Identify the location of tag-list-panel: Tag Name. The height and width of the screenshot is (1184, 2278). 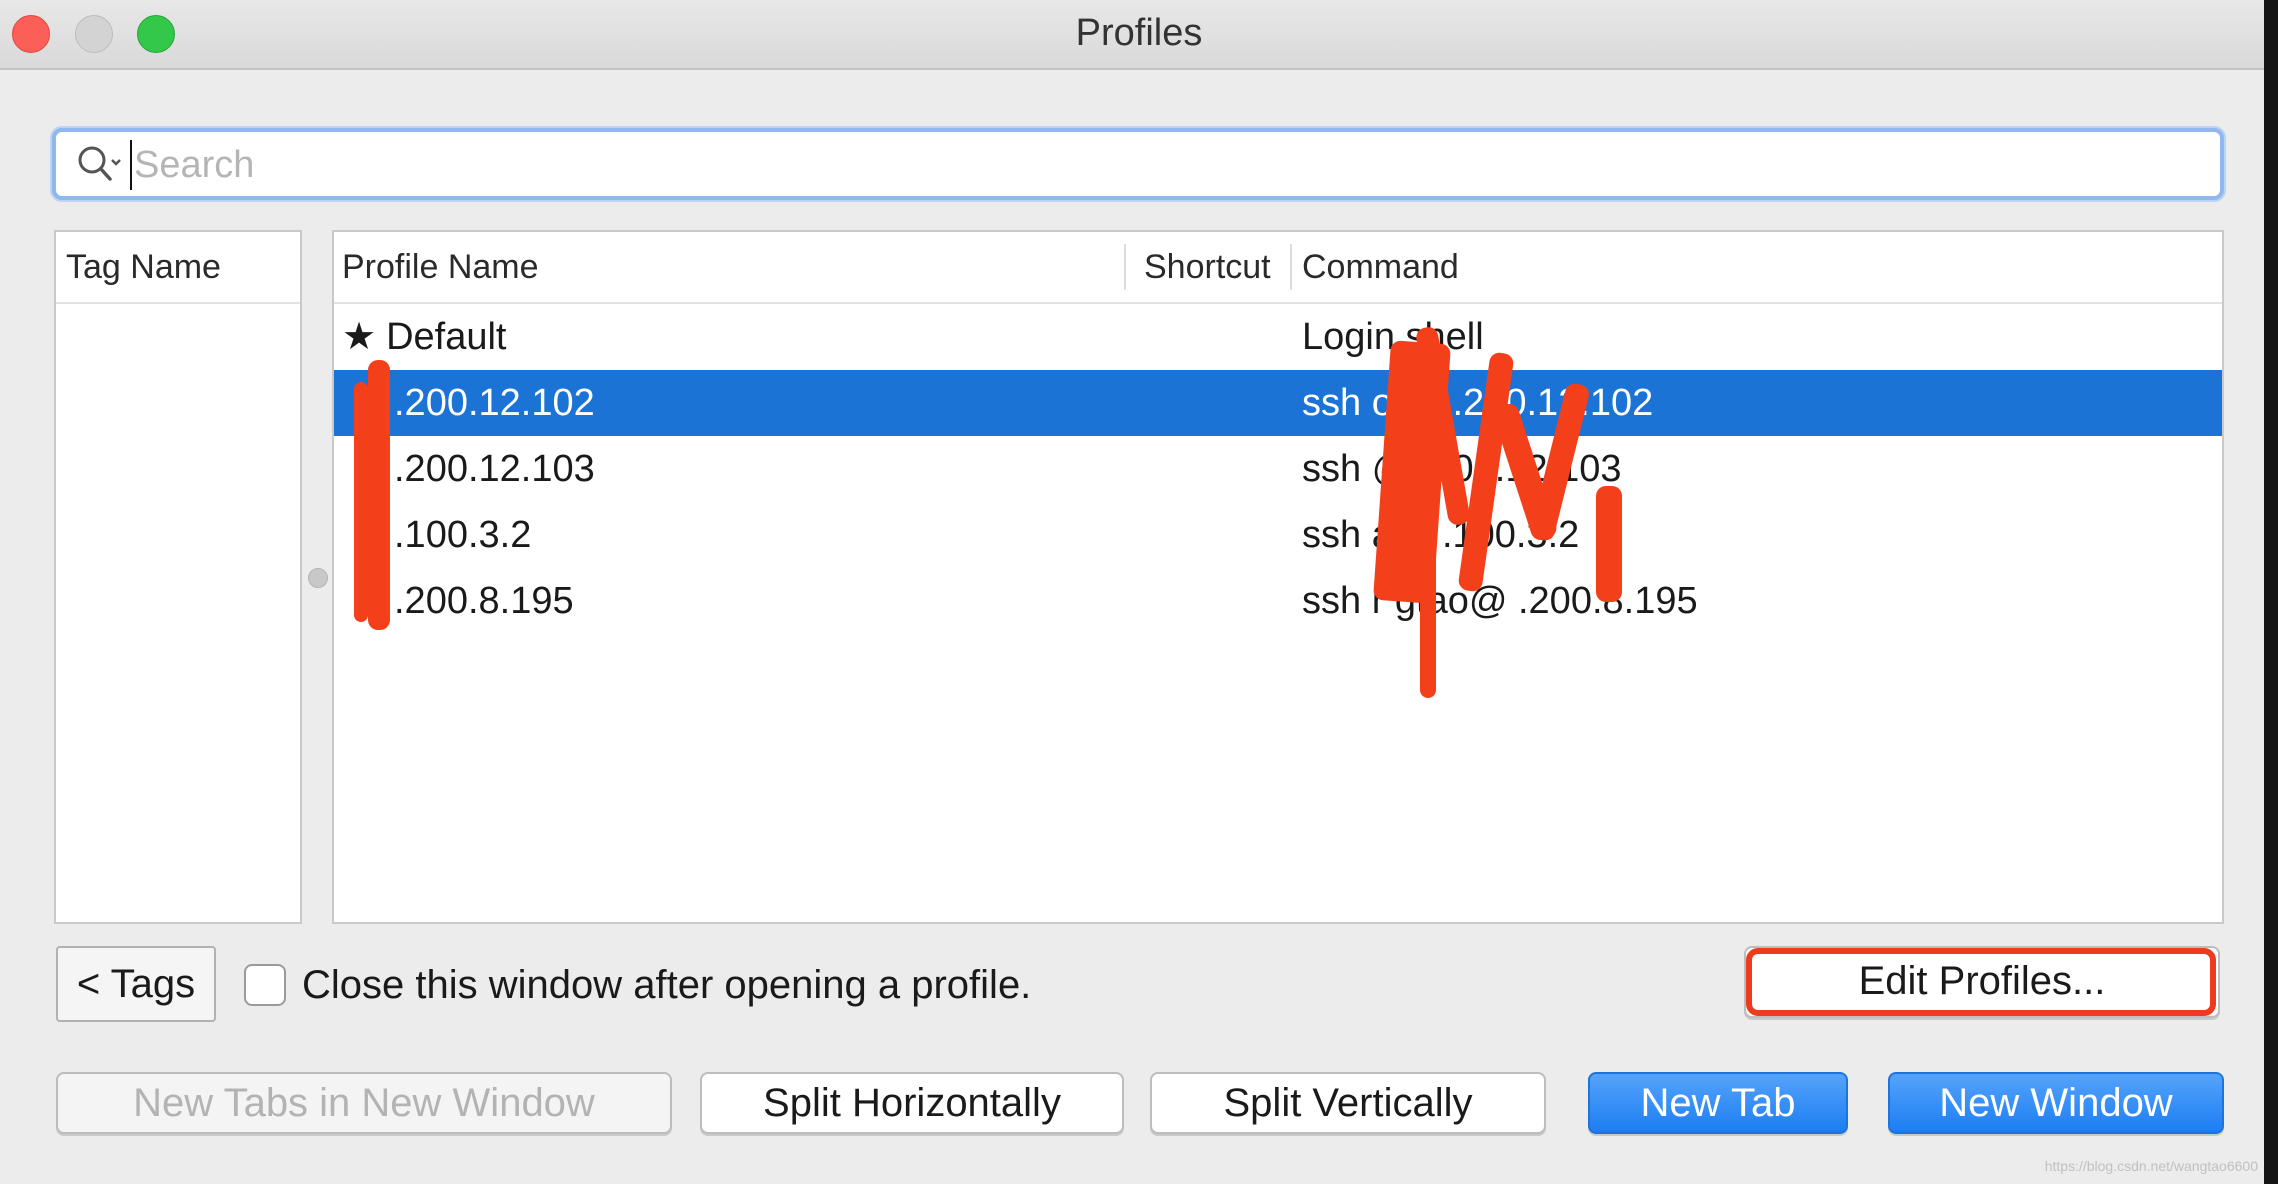
(178, 577).